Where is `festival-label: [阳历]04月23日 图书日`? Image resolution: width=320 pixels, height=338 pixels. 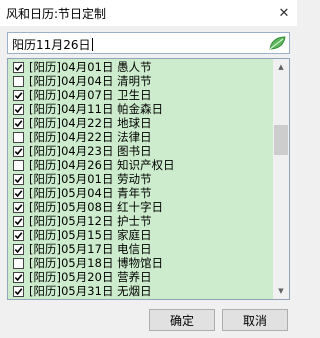 festival-label: [阳历]04月23日 图书日 is located at coordinates (90, 151).